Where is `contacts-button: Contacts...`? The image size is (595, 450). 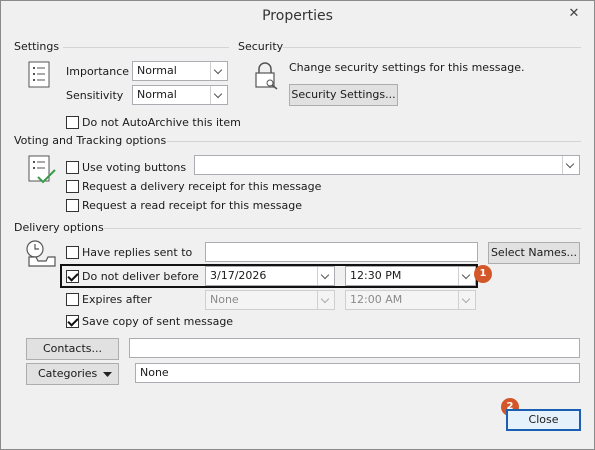 contacts-button: Contacts... is located at coordinates (72, 349).